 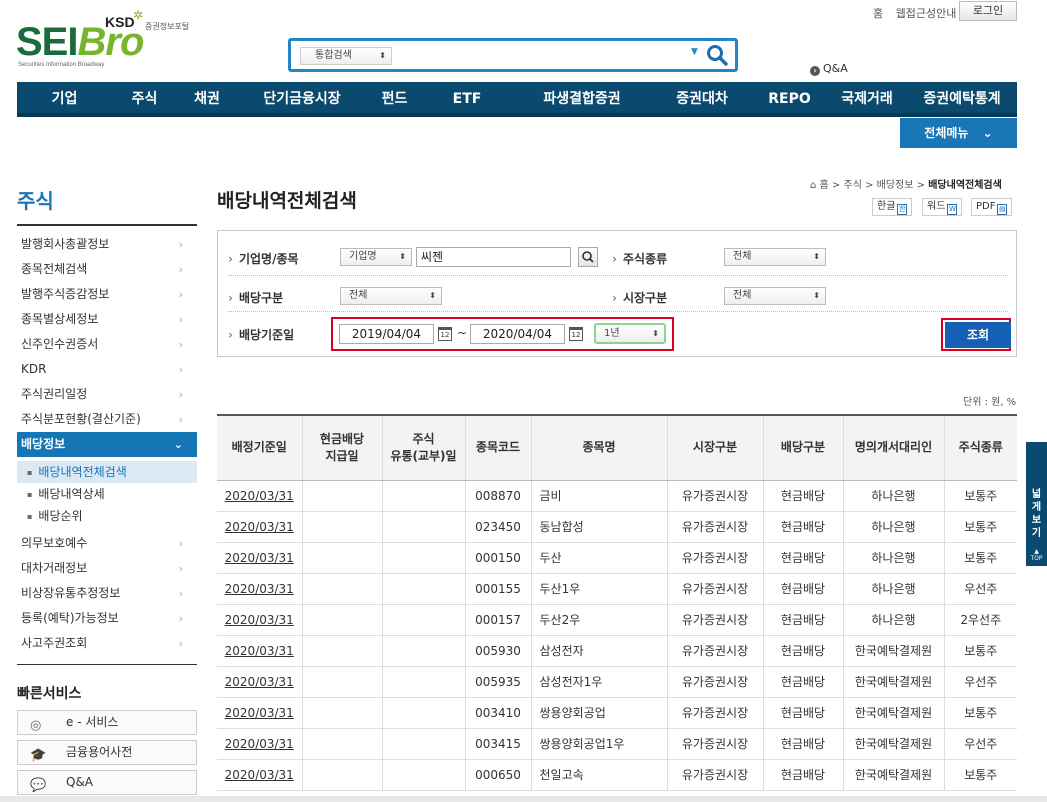 I want to click on wide-view-tab: 넓게보기 ▲ TOP, so click(x=1036, y=504).